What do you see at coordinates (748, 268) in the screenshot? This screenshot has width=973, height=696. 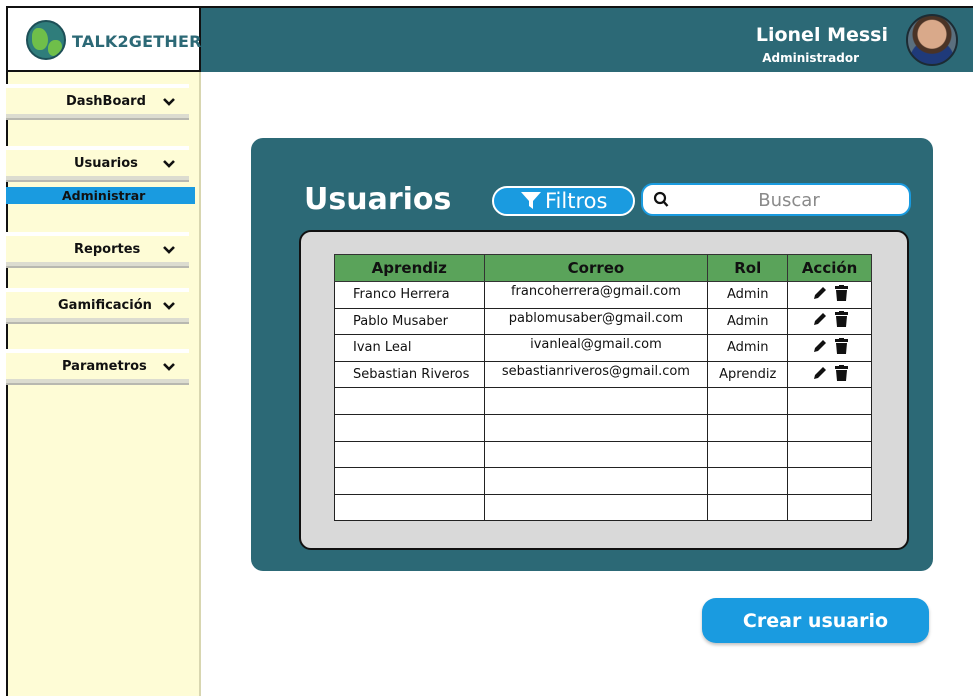 I see `column-header-rol: Rol` at bounding box center [748, 268].